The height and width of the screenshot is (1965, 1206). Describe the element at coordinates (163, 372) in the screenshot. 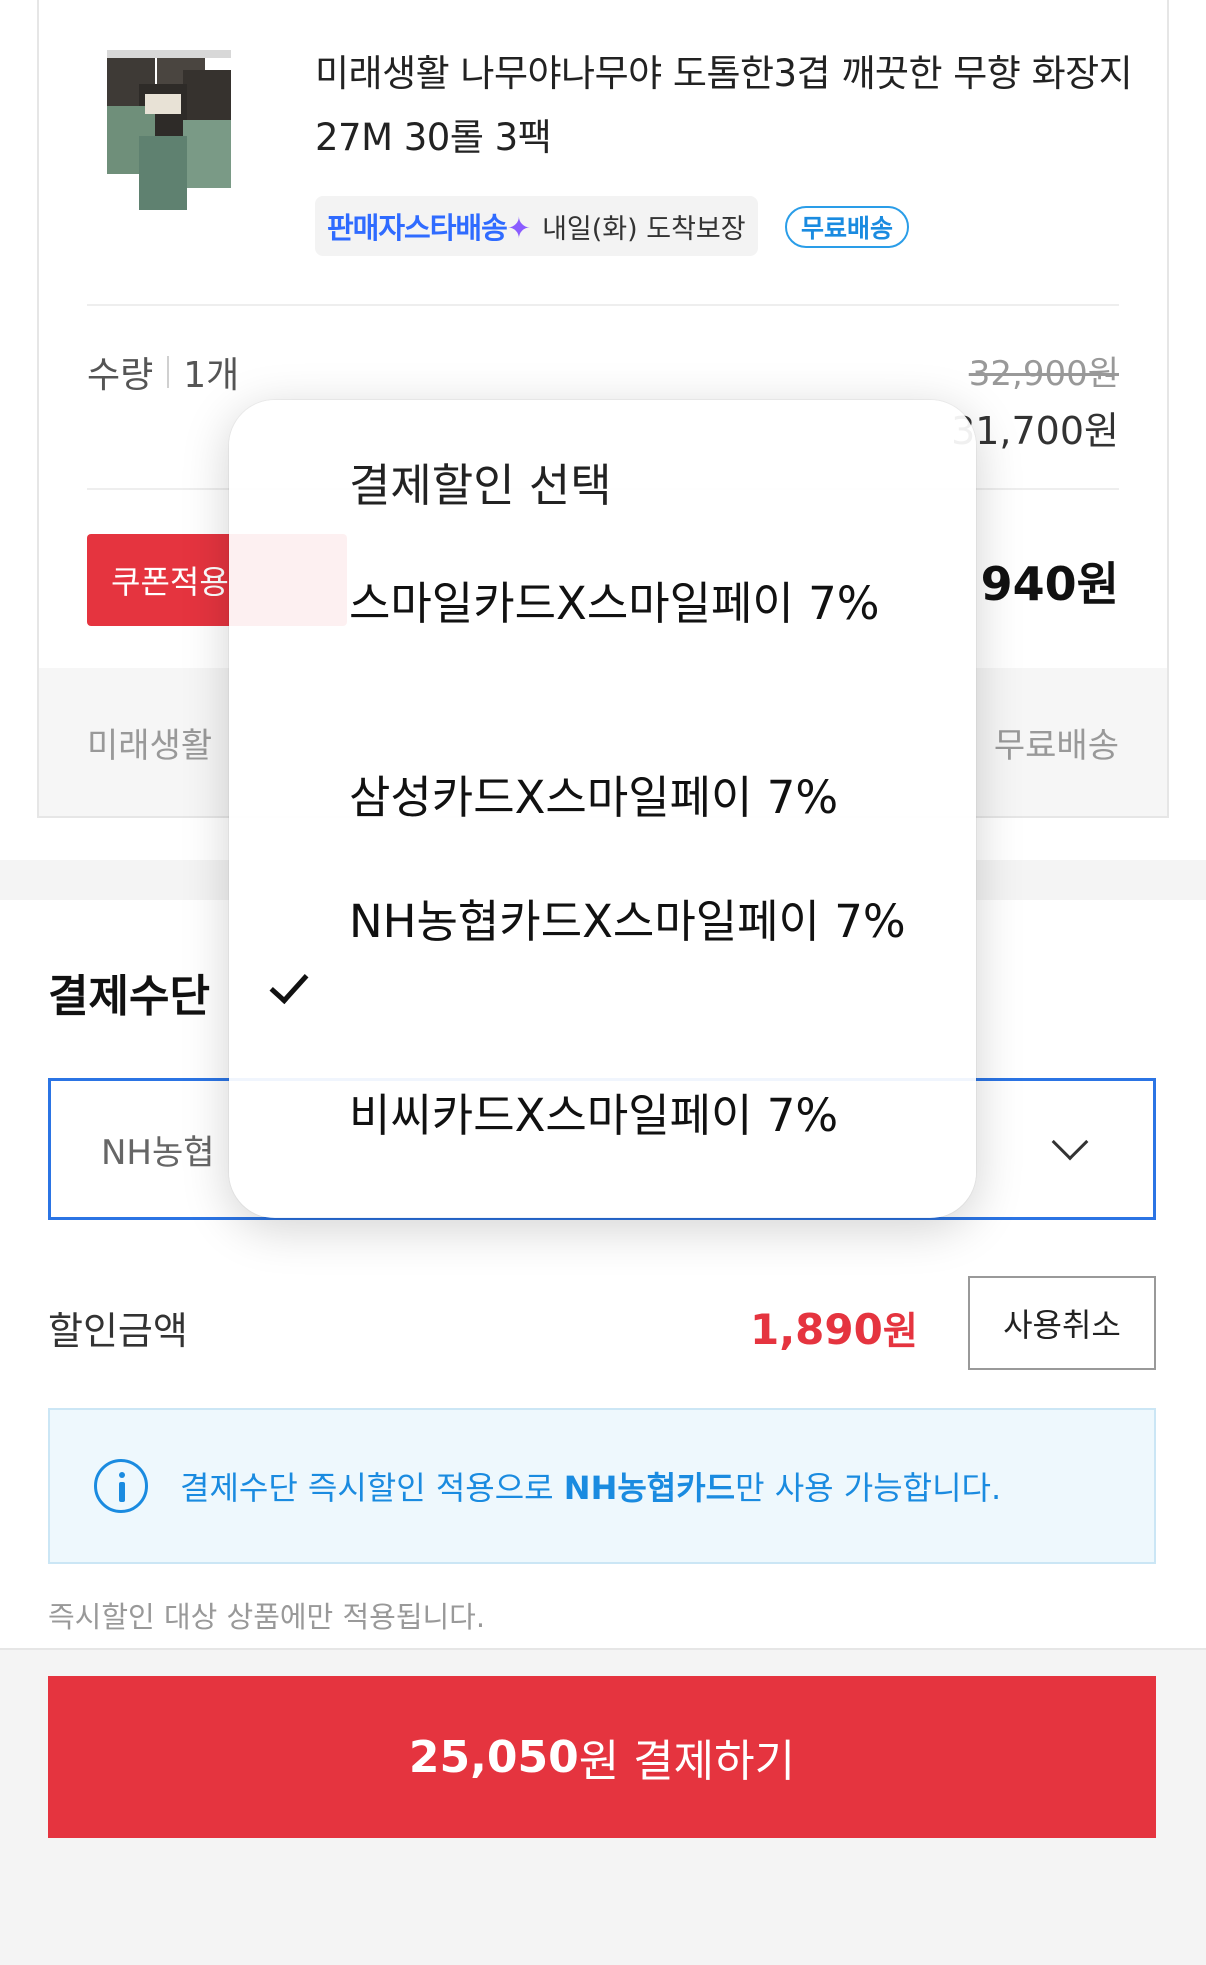

I see `quantity: 수량 1개` at that location.